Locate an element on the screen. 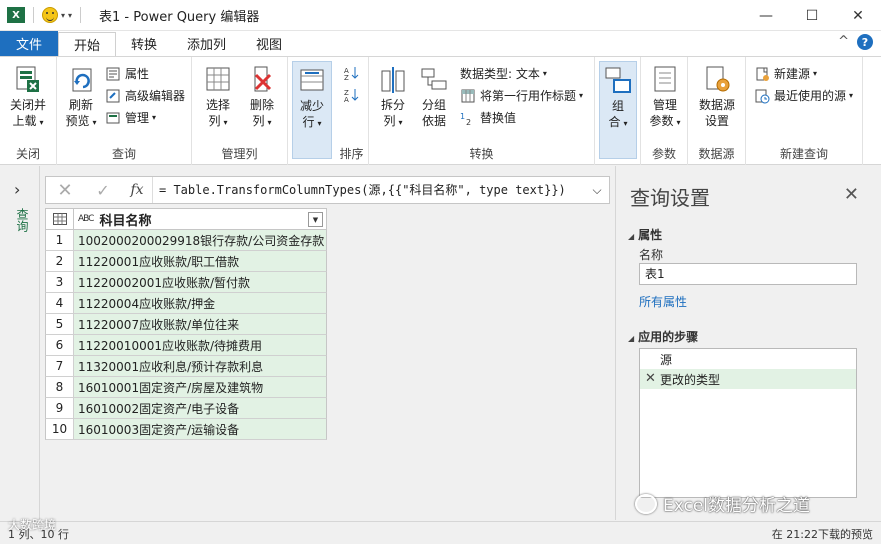 The image size is (881, 544). close-window-button: ✕ is located at coordinates (858, 15).